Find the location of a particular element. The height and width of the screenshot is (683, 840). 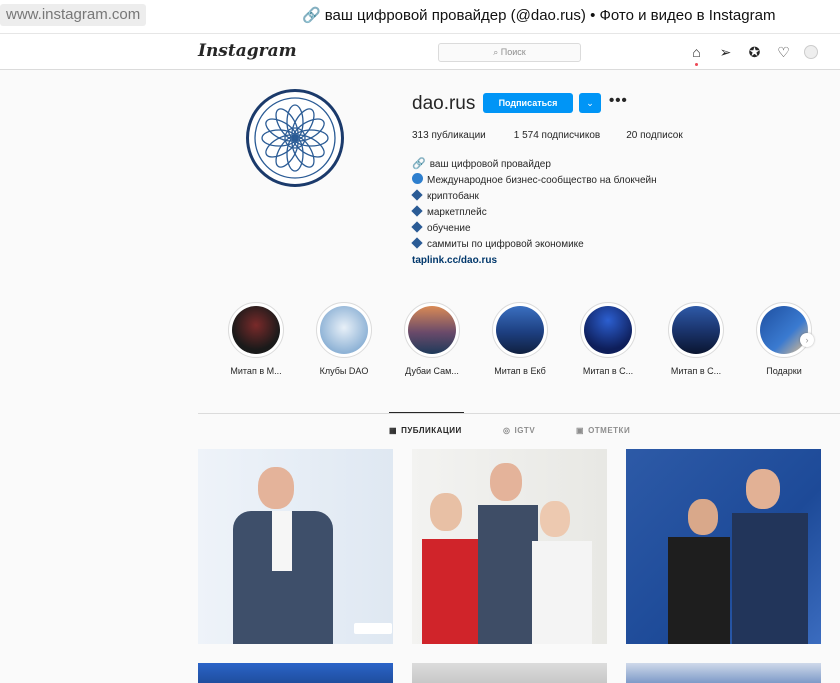

tab-publications: ▦ ПУБЛИКАЦИИ is located at coordinates (425, 430).